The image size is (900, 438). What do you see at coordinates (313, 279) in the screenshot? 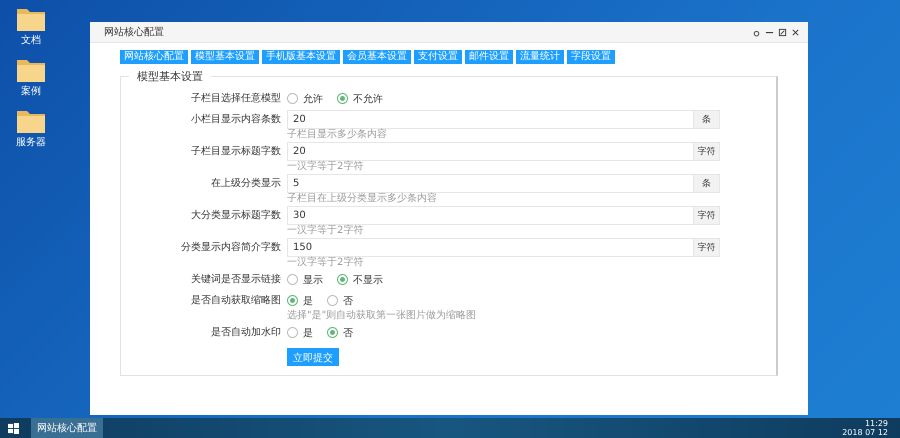
I see `radio-label: 显示` at bounding box center [313, 279].